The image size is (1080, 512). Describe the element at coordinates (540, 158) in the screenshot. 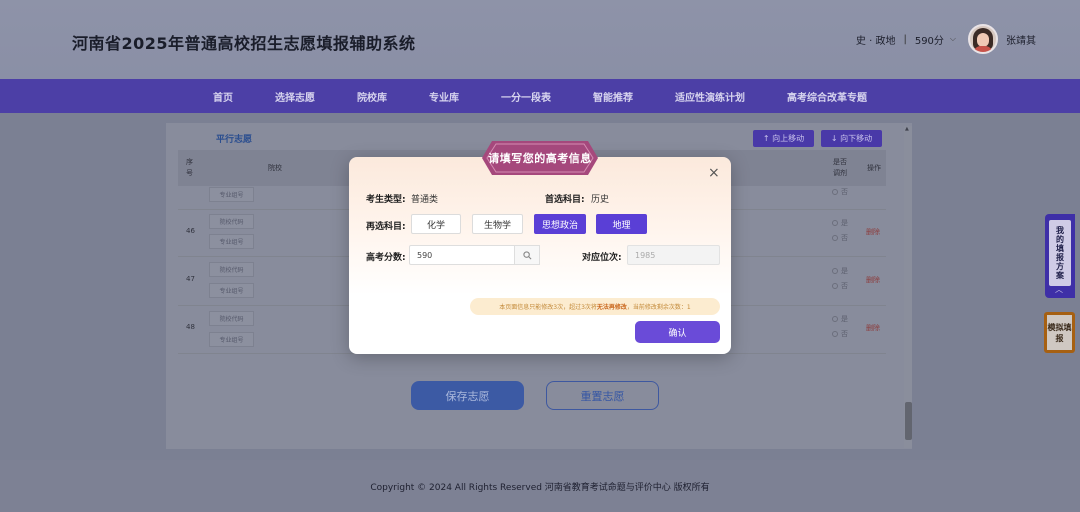

I see `modal-title: 请填写您的高考信息` at that location.